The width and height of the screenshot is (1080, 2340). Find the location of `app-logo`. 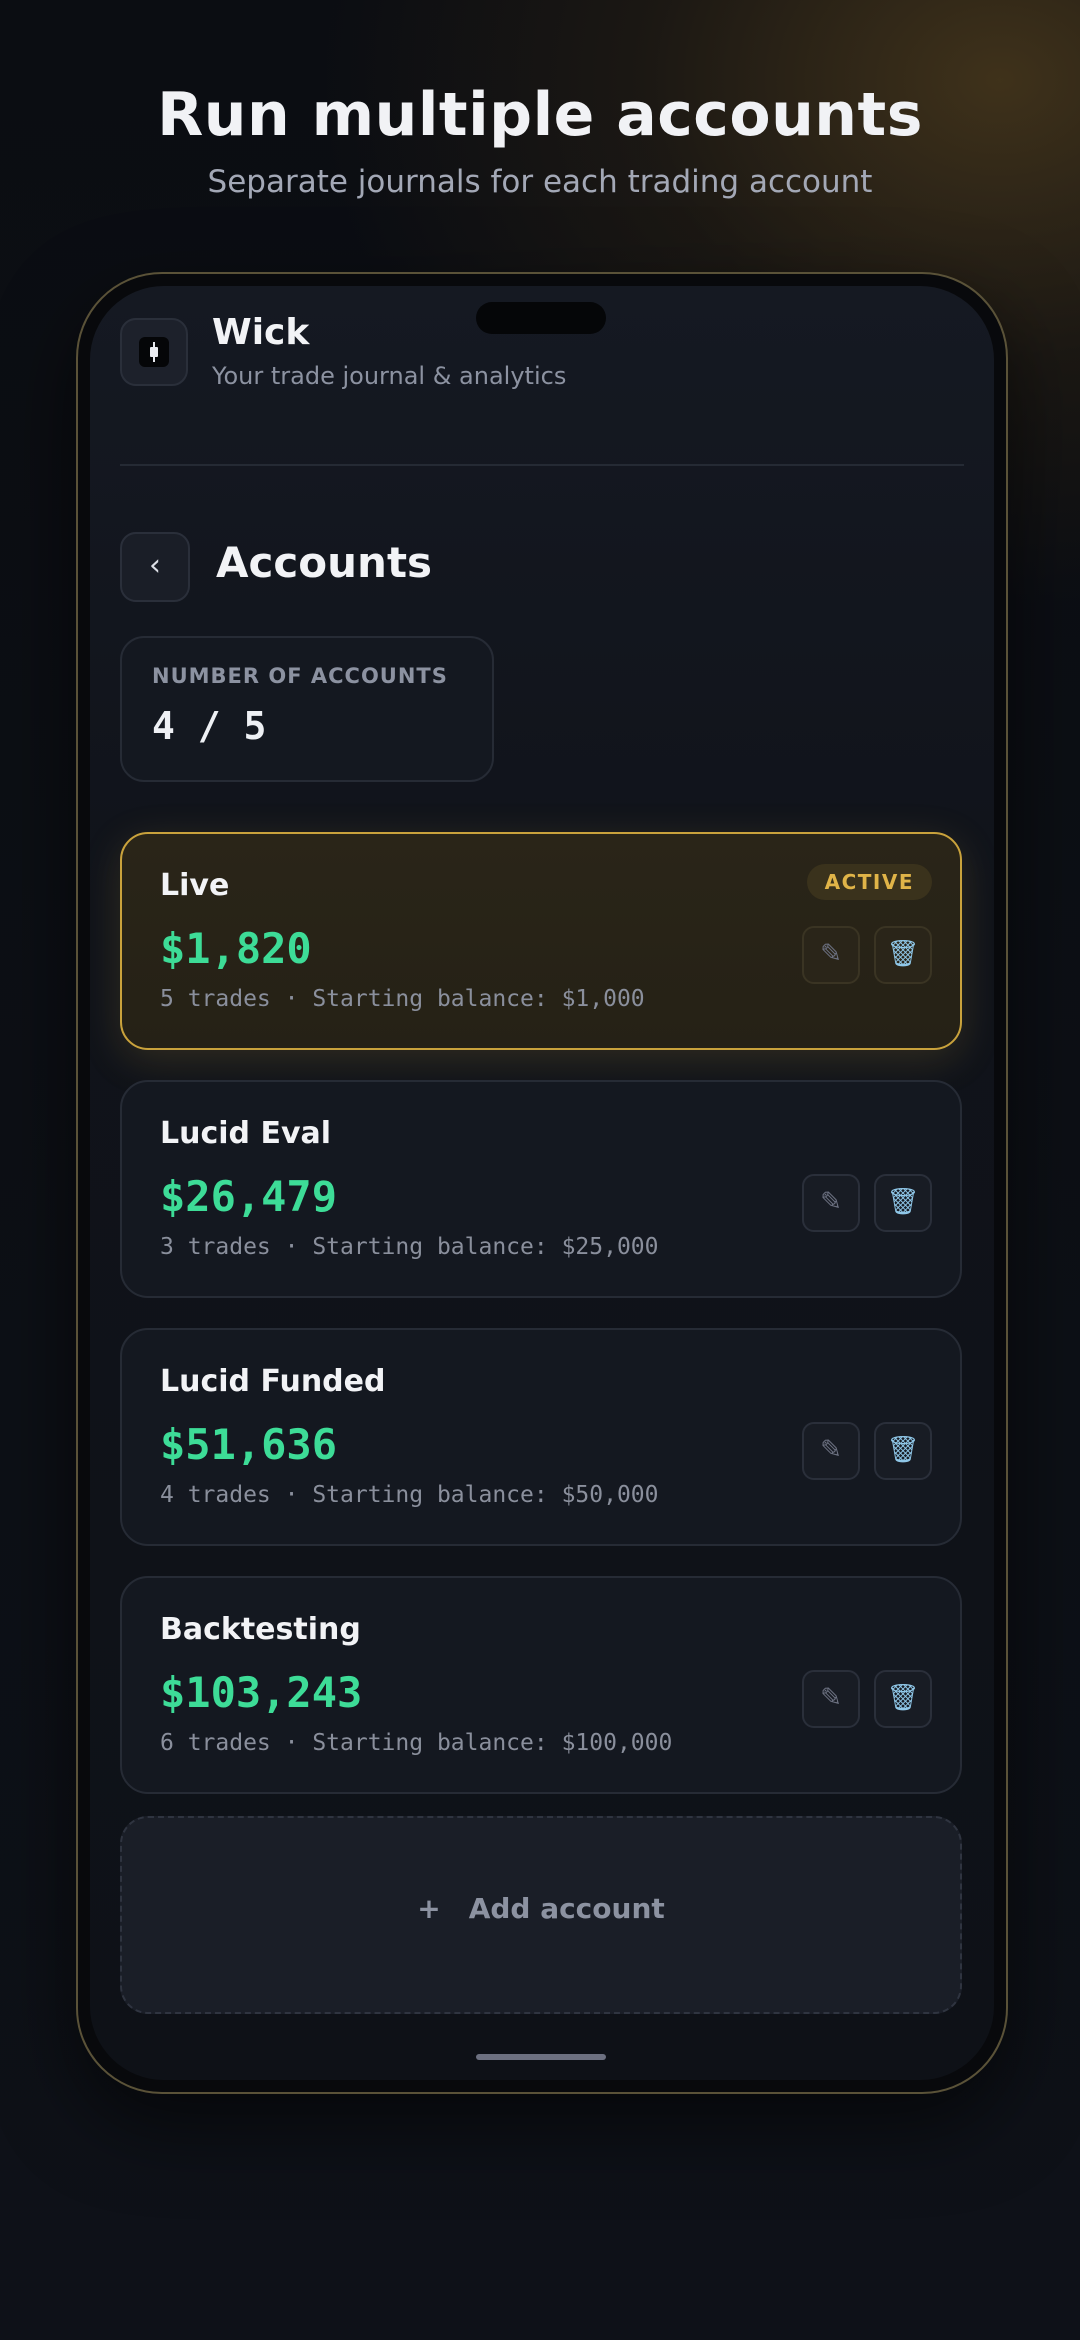

app-logo is located at coordinates (154, 352).